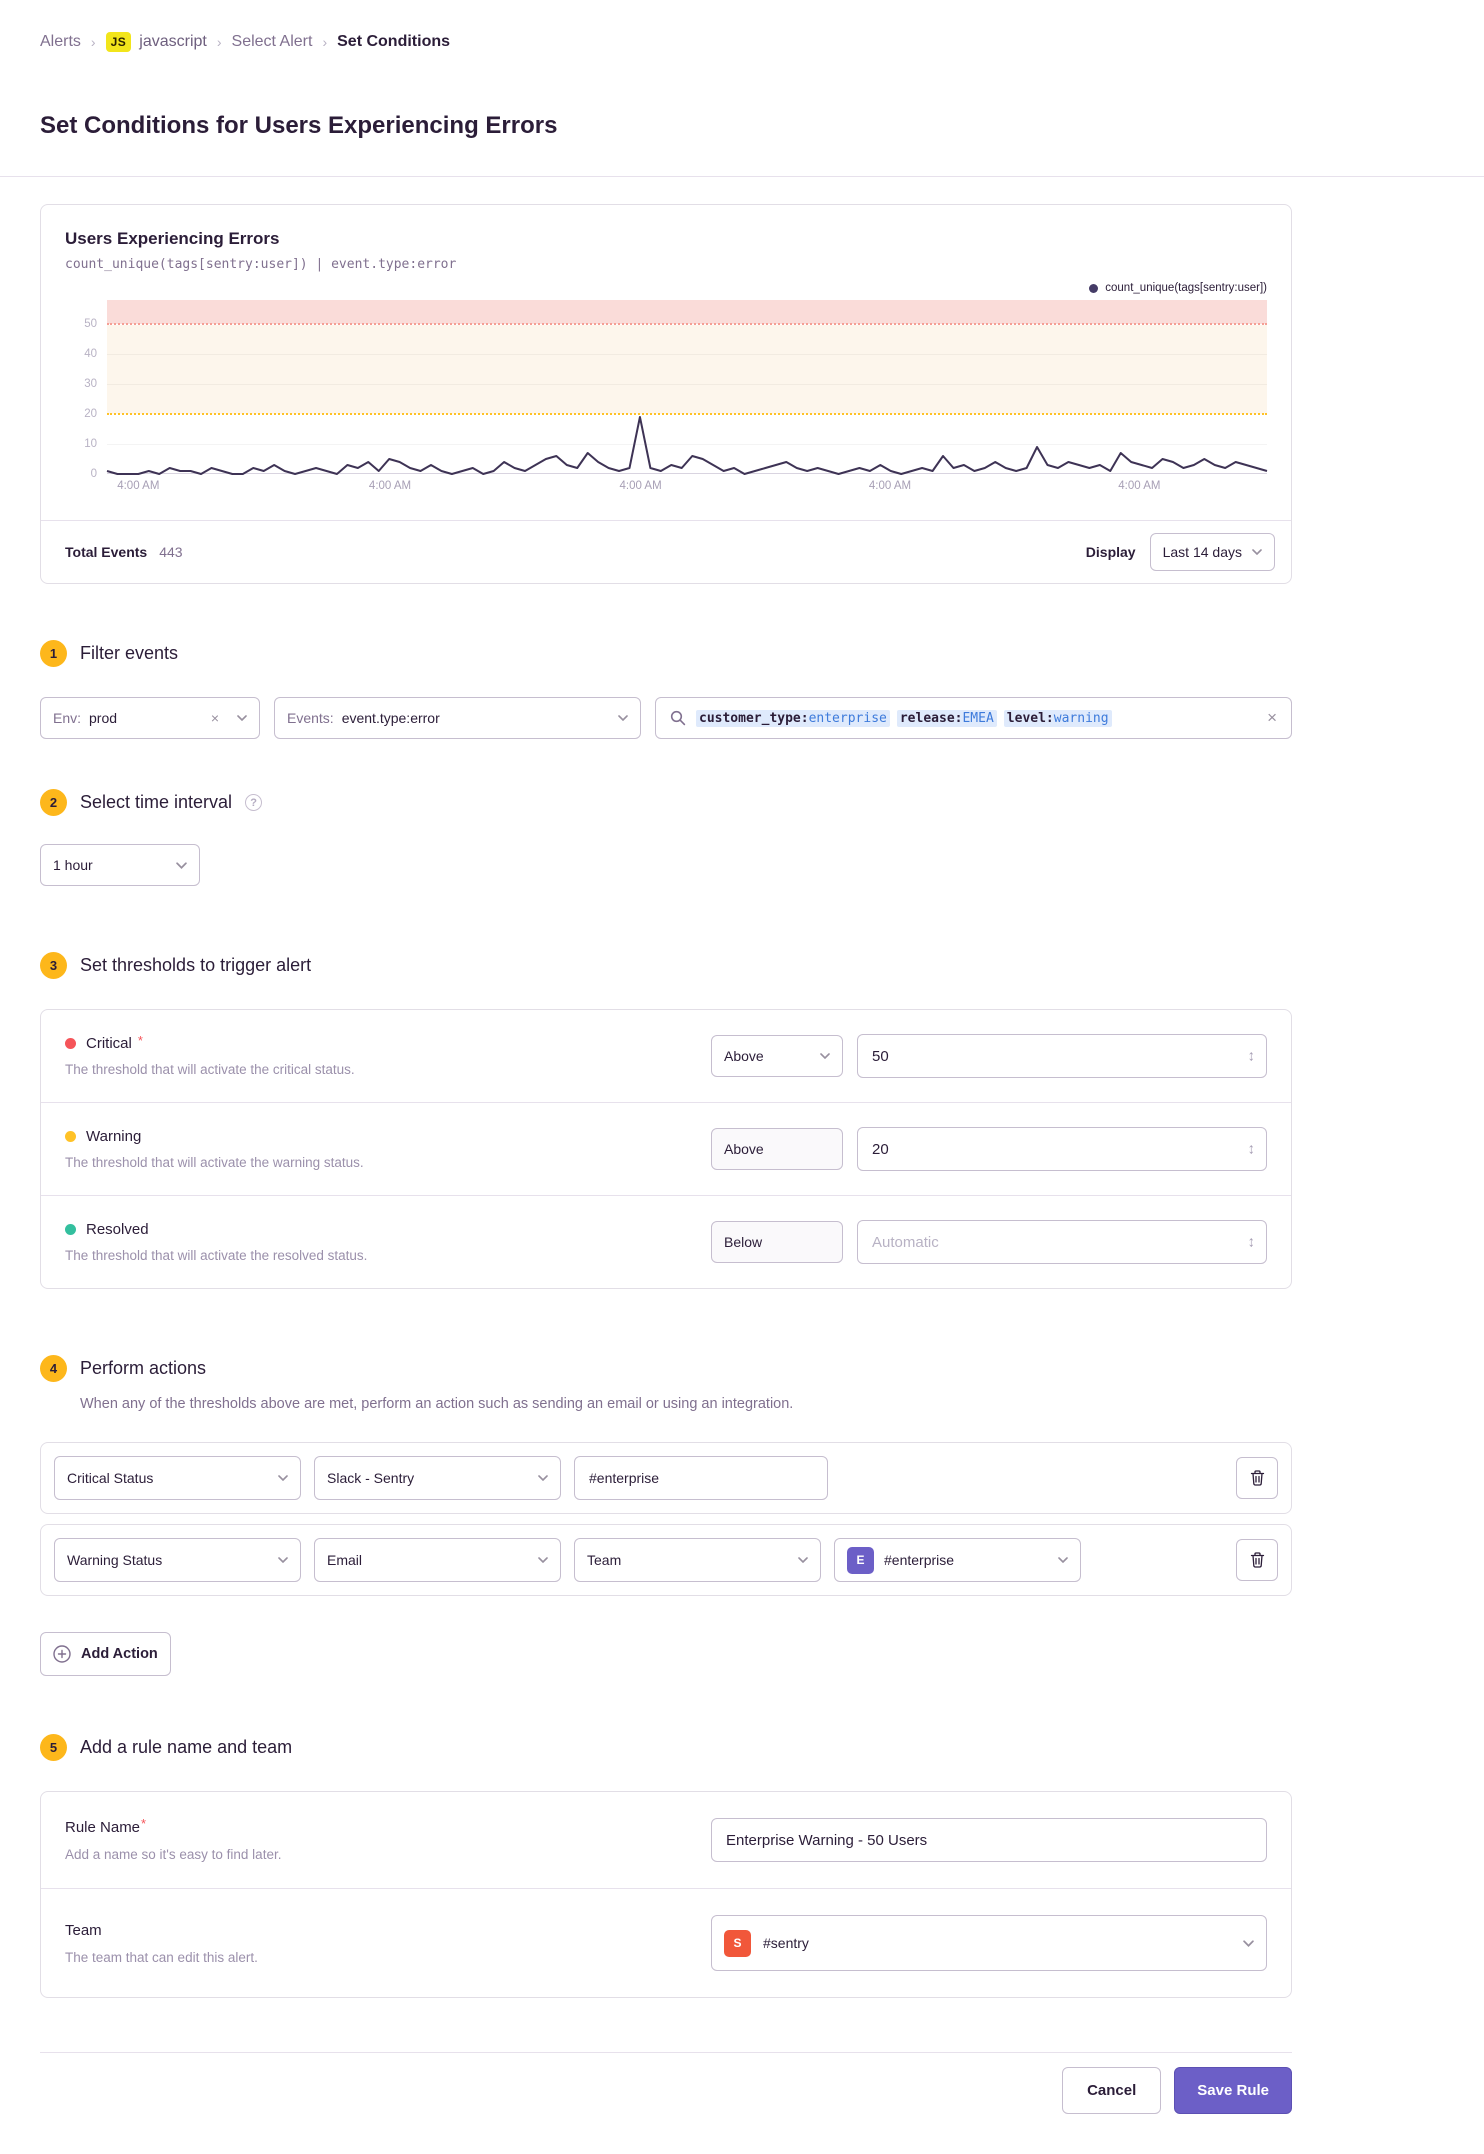 The image size is (1484, 2154). Describe the element at coordinates (272, 42) in the screenshot. I see `breadcrumb-select-alert: Select Alert` at that location.